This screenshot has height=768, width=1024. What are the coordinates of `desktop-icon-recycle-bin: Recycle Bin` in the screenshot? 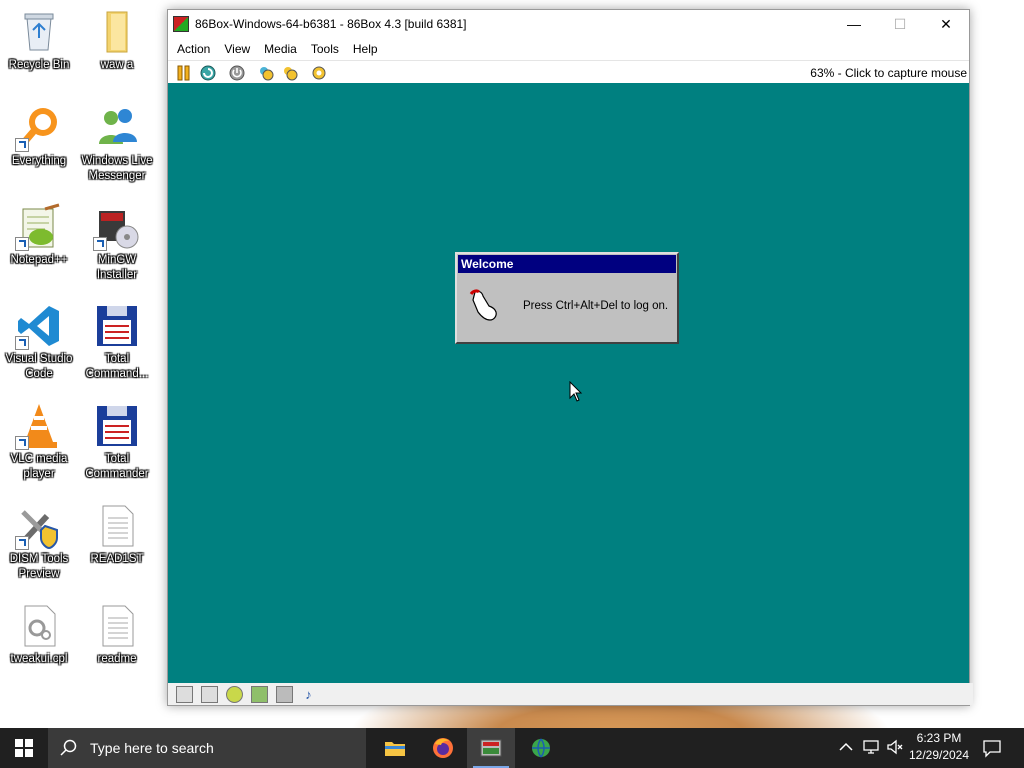 It's located at (39, 40).